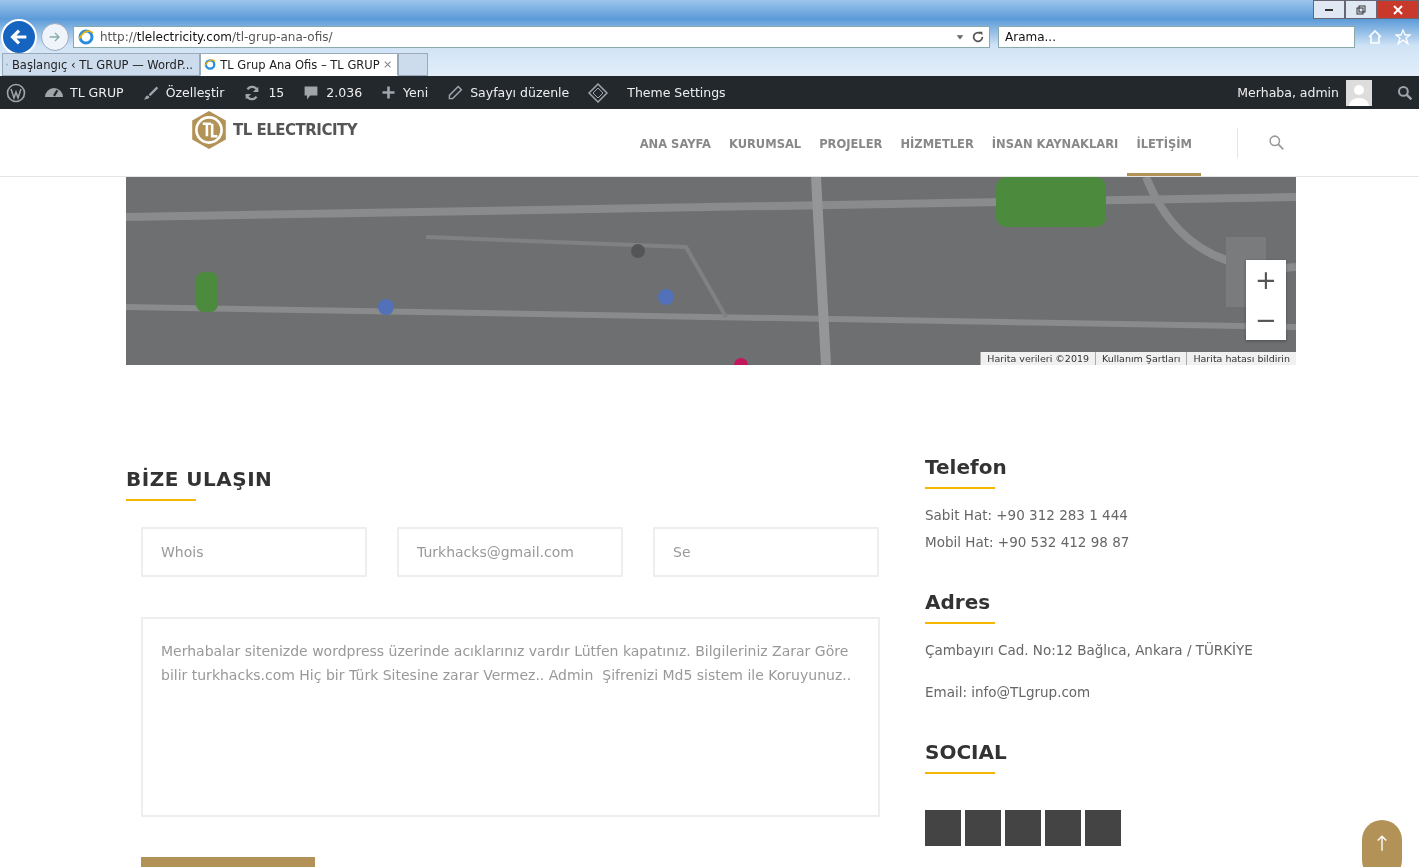 This screenshot has height=867, width=1419. Describe the element at coordinates (337, 92) in the screenshot. I see `admin-bar-item: 2.036` at that location.